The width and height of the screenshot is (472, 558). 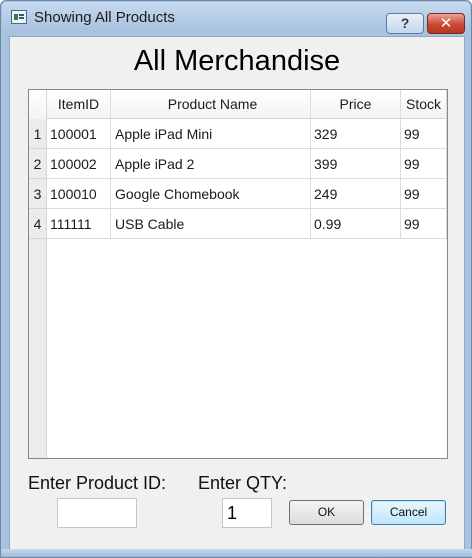 I want to click on column-header-price: Price, so click(x=356, y=104).